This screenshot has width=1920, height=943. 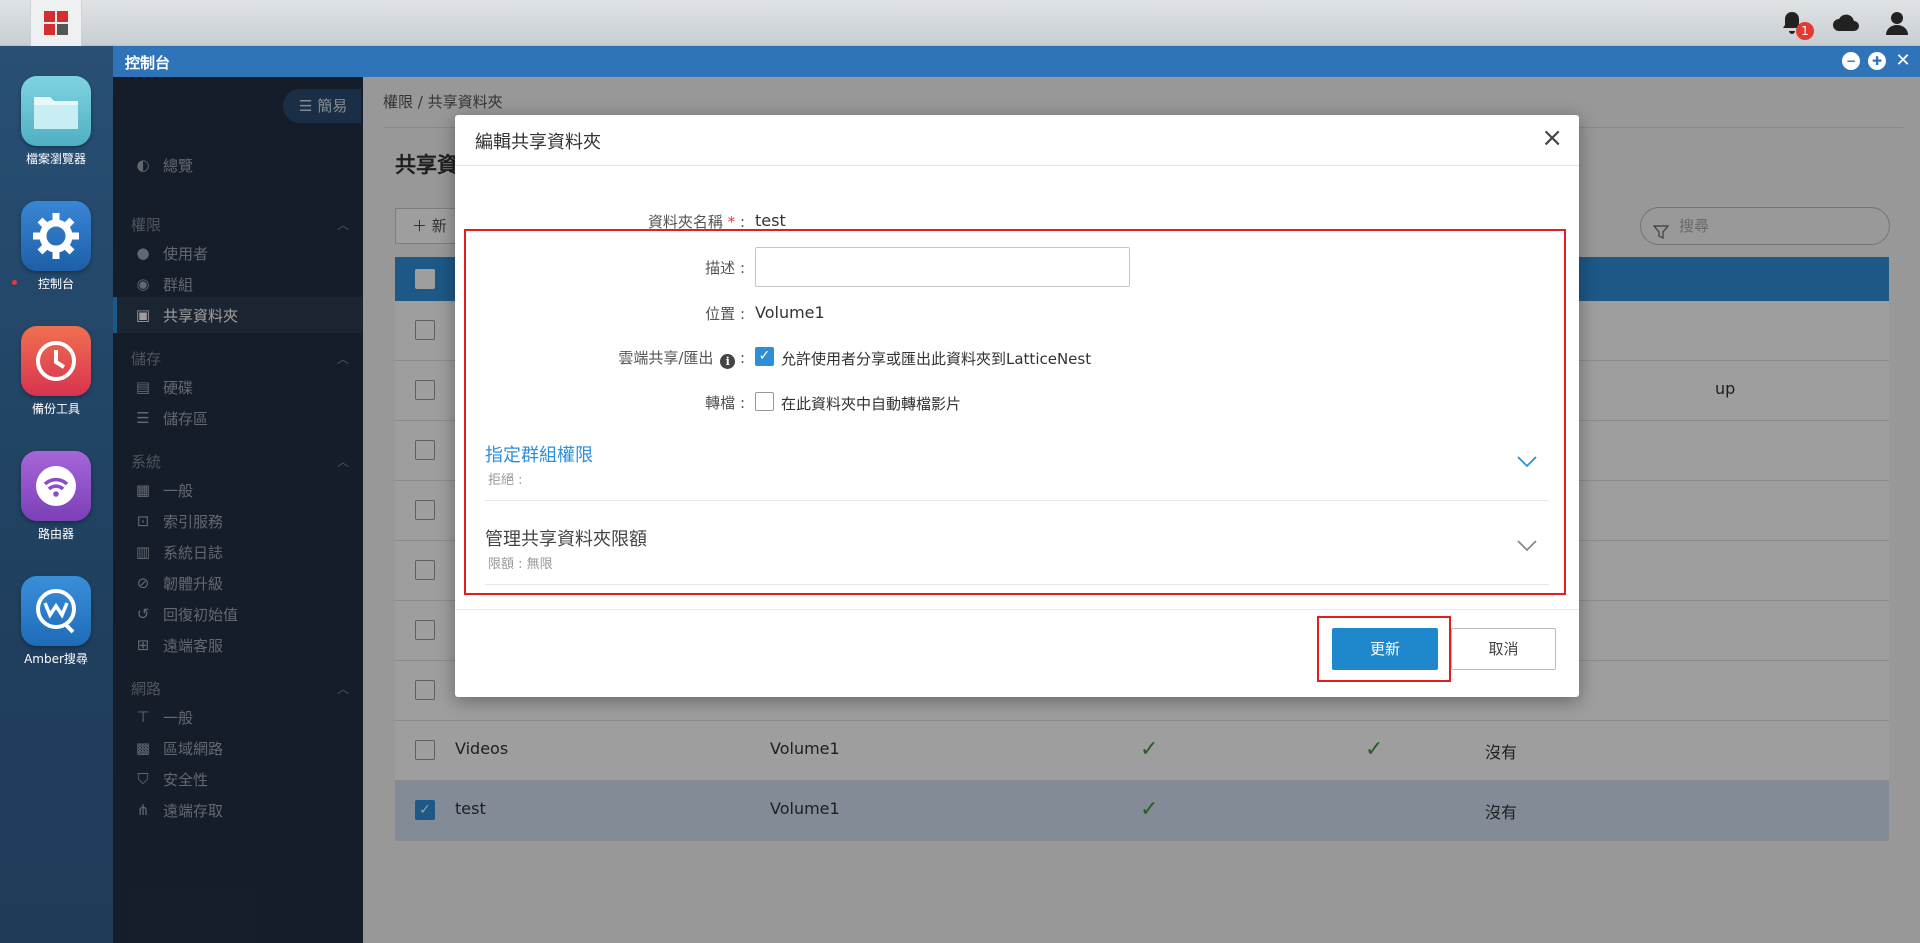 I want to click on app-control-panel: 控制台, so click(x=56, y=246).